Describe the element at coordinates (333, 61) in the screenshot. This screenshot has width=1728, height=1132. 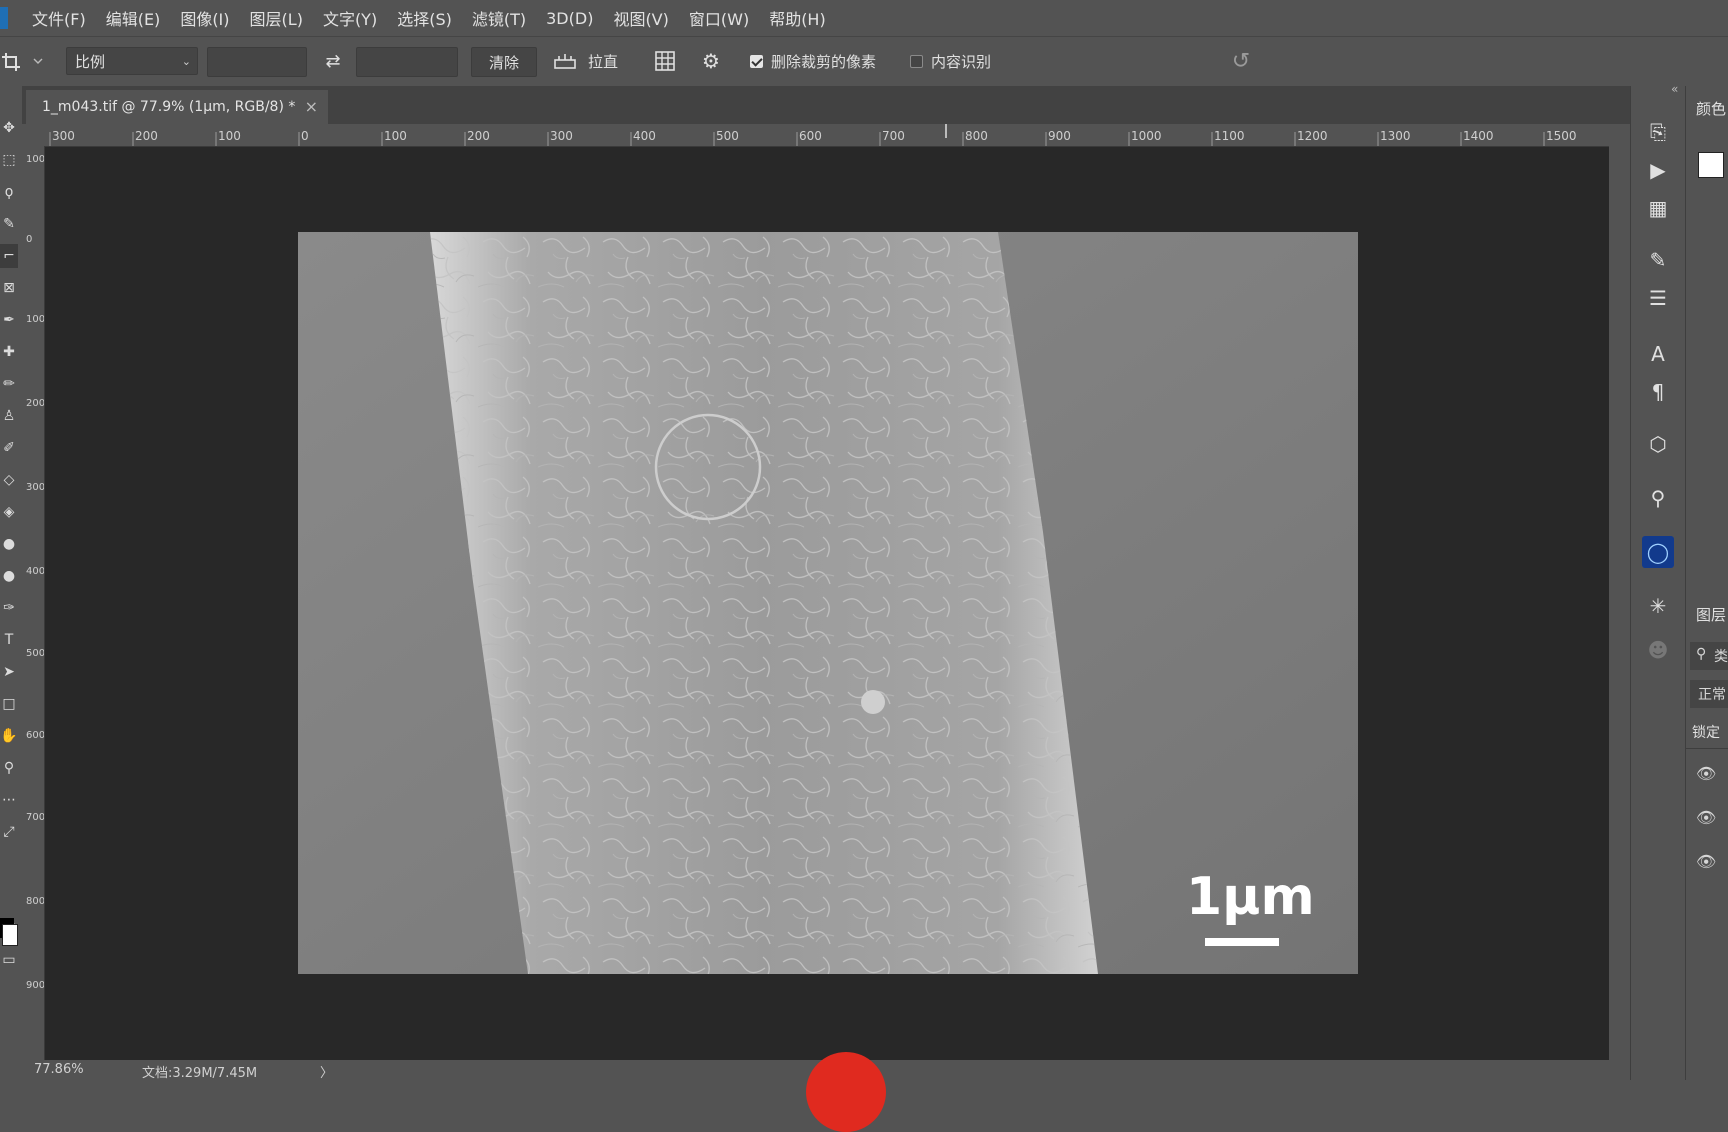
I see `swap-icon: ⇄` at that location.